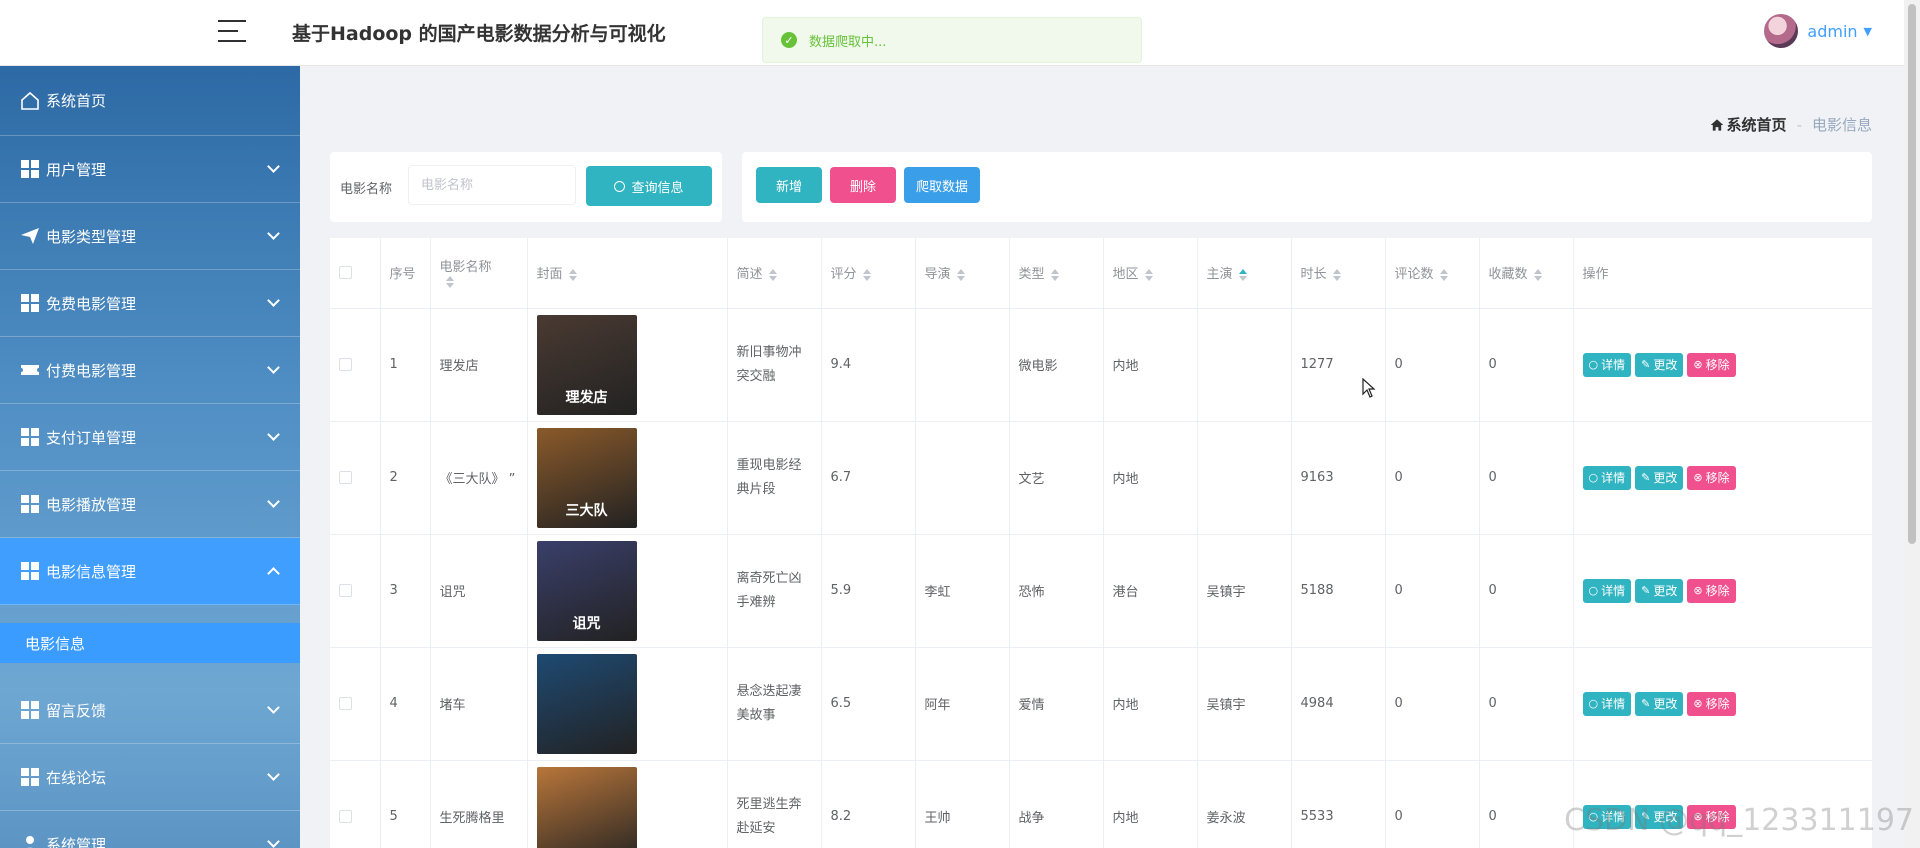 The height and width of the screenshot is (848, 1920). Describe the element at coordinates (150, 571) in the screenshot. I see `sidebar-item-movie-info: 电影信息管理` at that location.